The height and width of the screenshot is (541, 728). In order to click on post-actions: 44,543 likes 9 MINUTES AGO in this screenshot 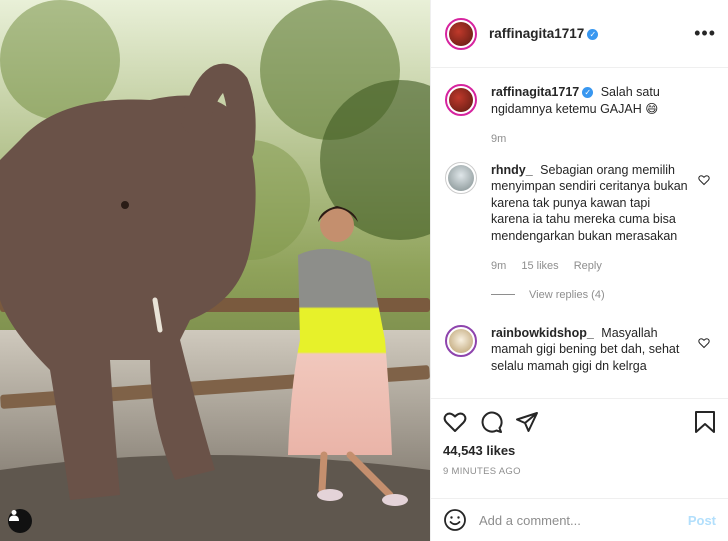, I will do `click(579, 448)`.